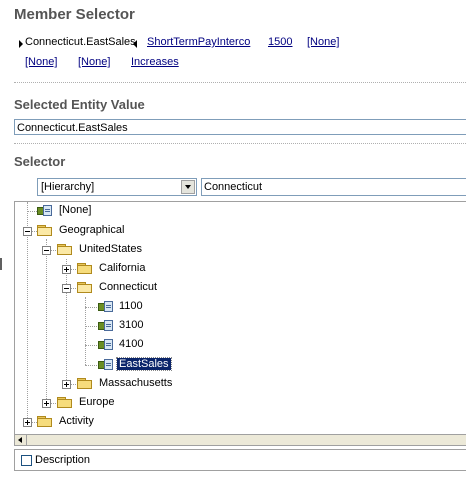 The height and width of the screenshot is (478, 466). What do you see at coordinates (240, 460) in the screenshot?
I see `description-panel: Description` at bounding box center [240, 460].